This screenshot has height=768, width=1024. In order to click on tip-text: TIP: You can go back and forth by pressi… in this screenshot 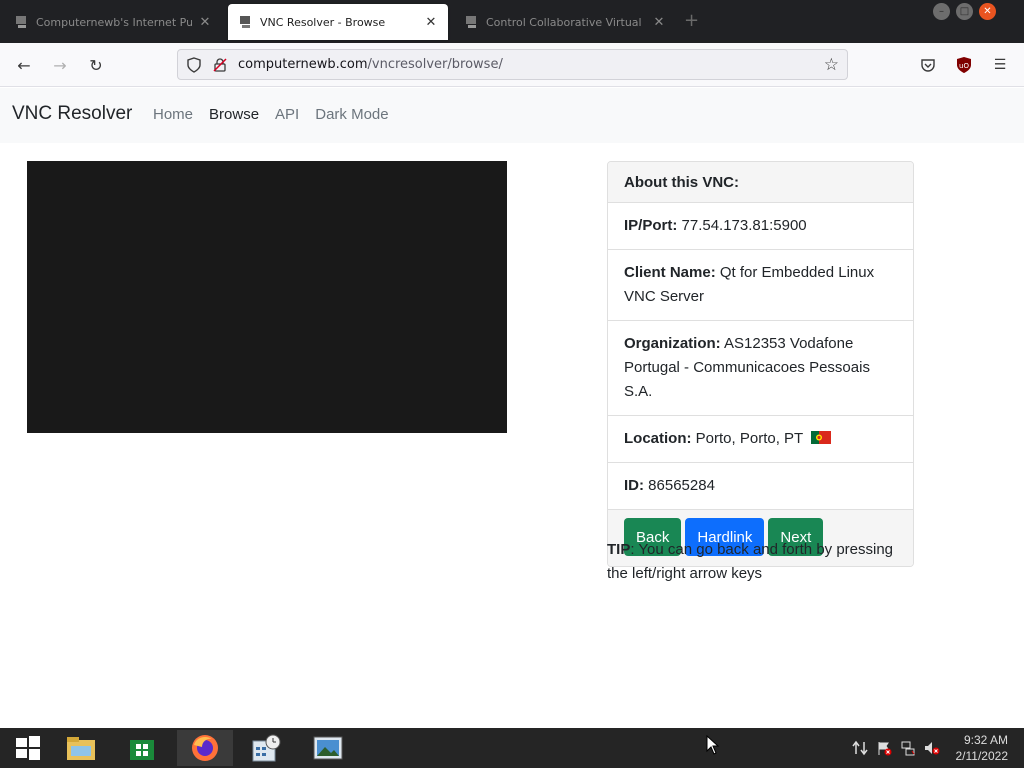, I will do `click(762, 562)`.